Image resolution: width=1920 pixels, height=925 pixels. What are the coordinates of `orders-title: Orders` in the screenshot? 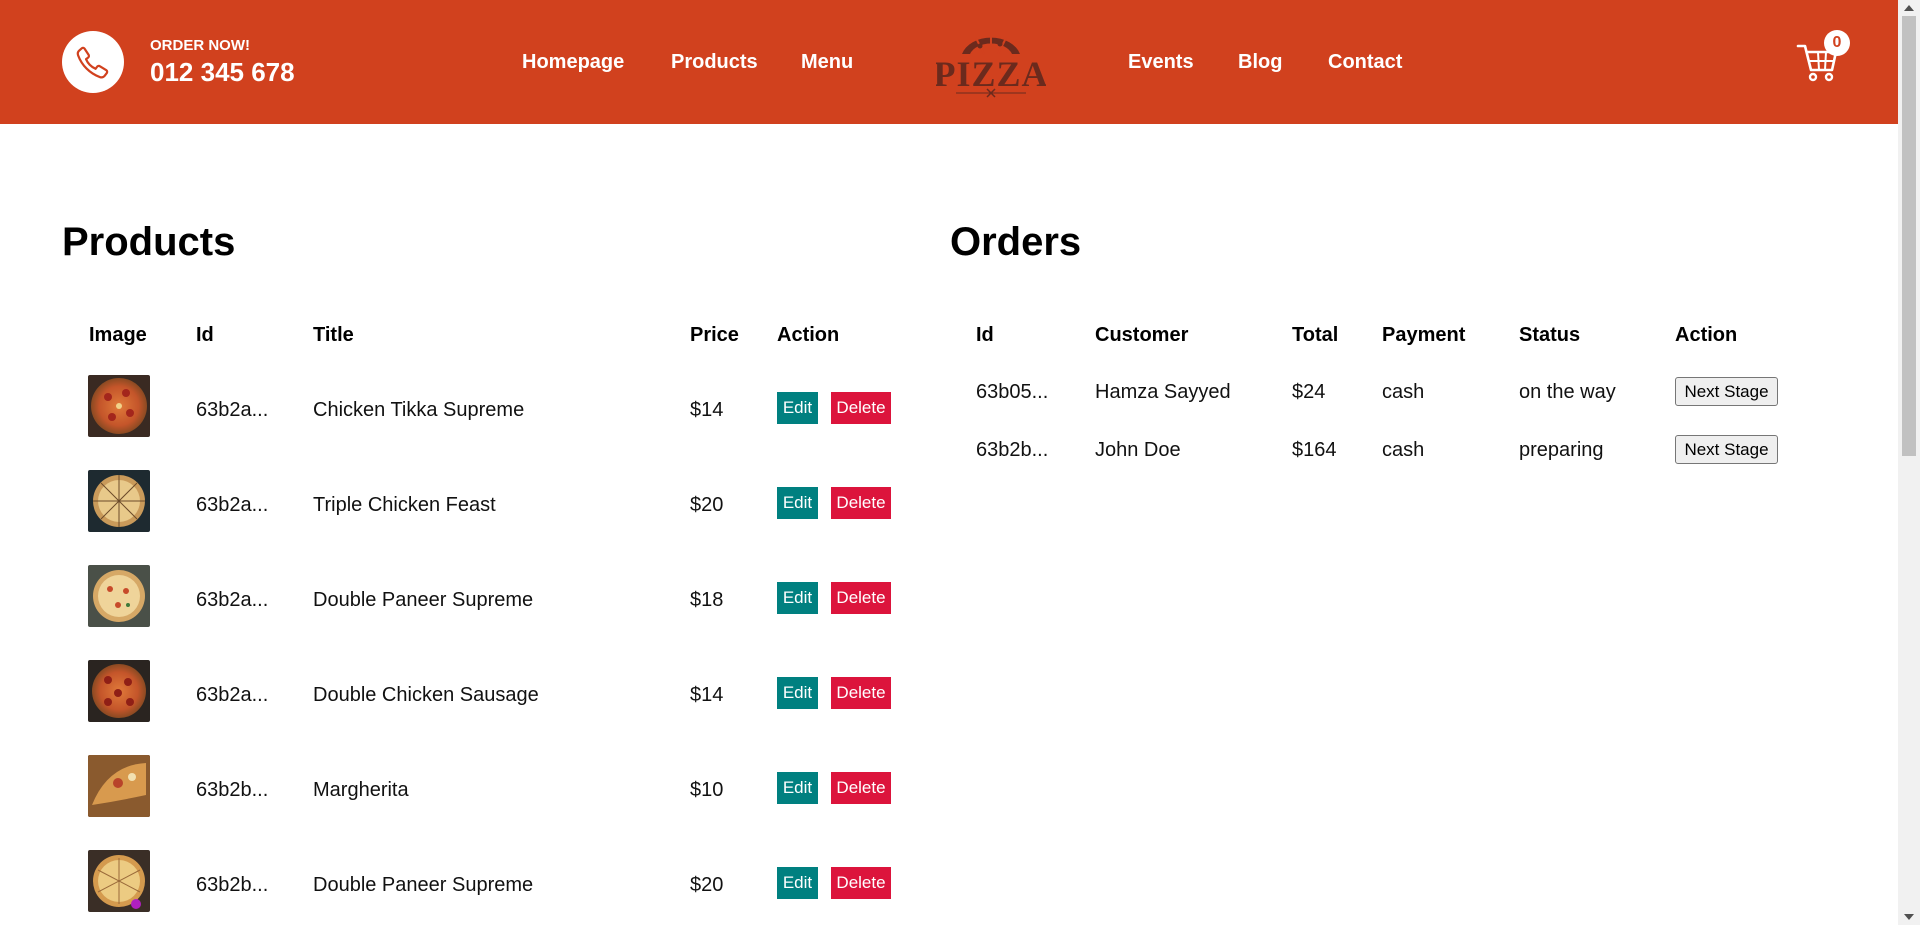 It's located at (1016, 242).